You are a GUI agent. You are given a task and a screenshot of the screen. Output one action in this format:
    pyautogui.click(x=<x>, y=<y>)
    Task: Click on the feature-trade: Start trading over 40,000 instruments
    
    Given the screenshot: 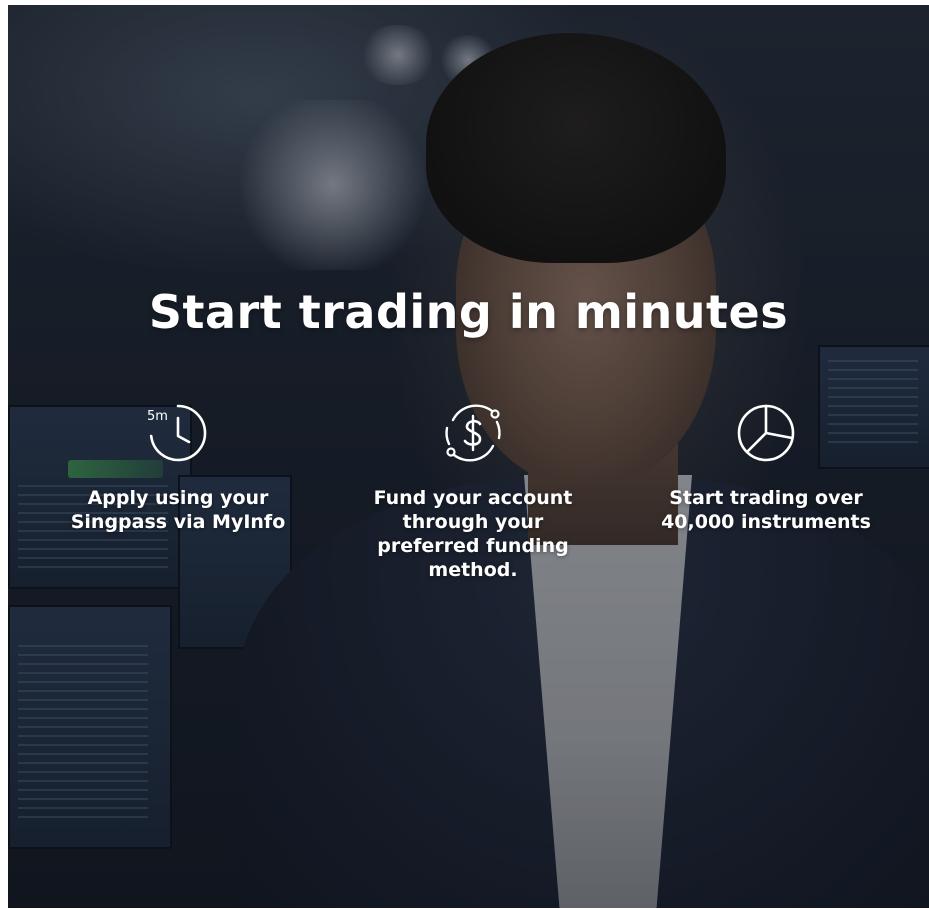 What is the action you would take?
    pyautogui.click(x=766, y=466)
    